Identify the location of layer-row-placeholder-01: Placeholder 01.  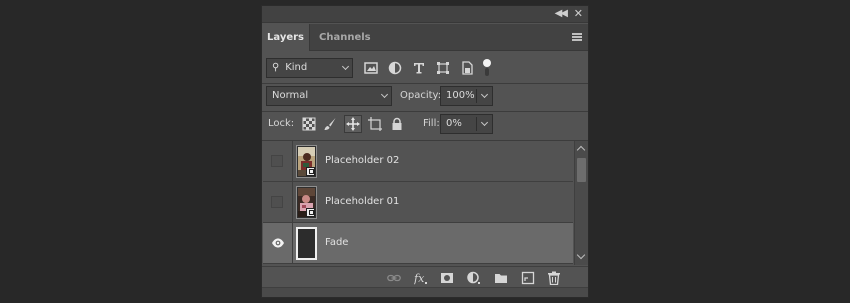
(418, 202).